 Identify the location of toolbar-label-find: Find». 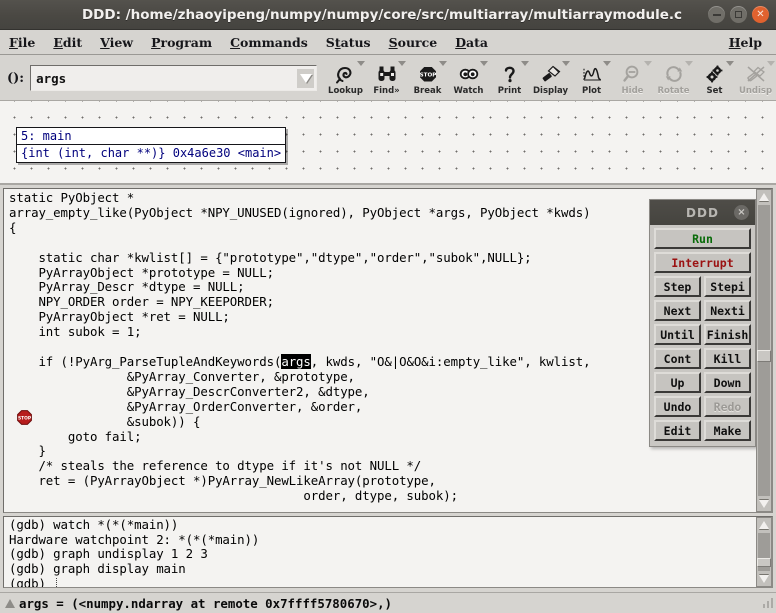
(386, 90).